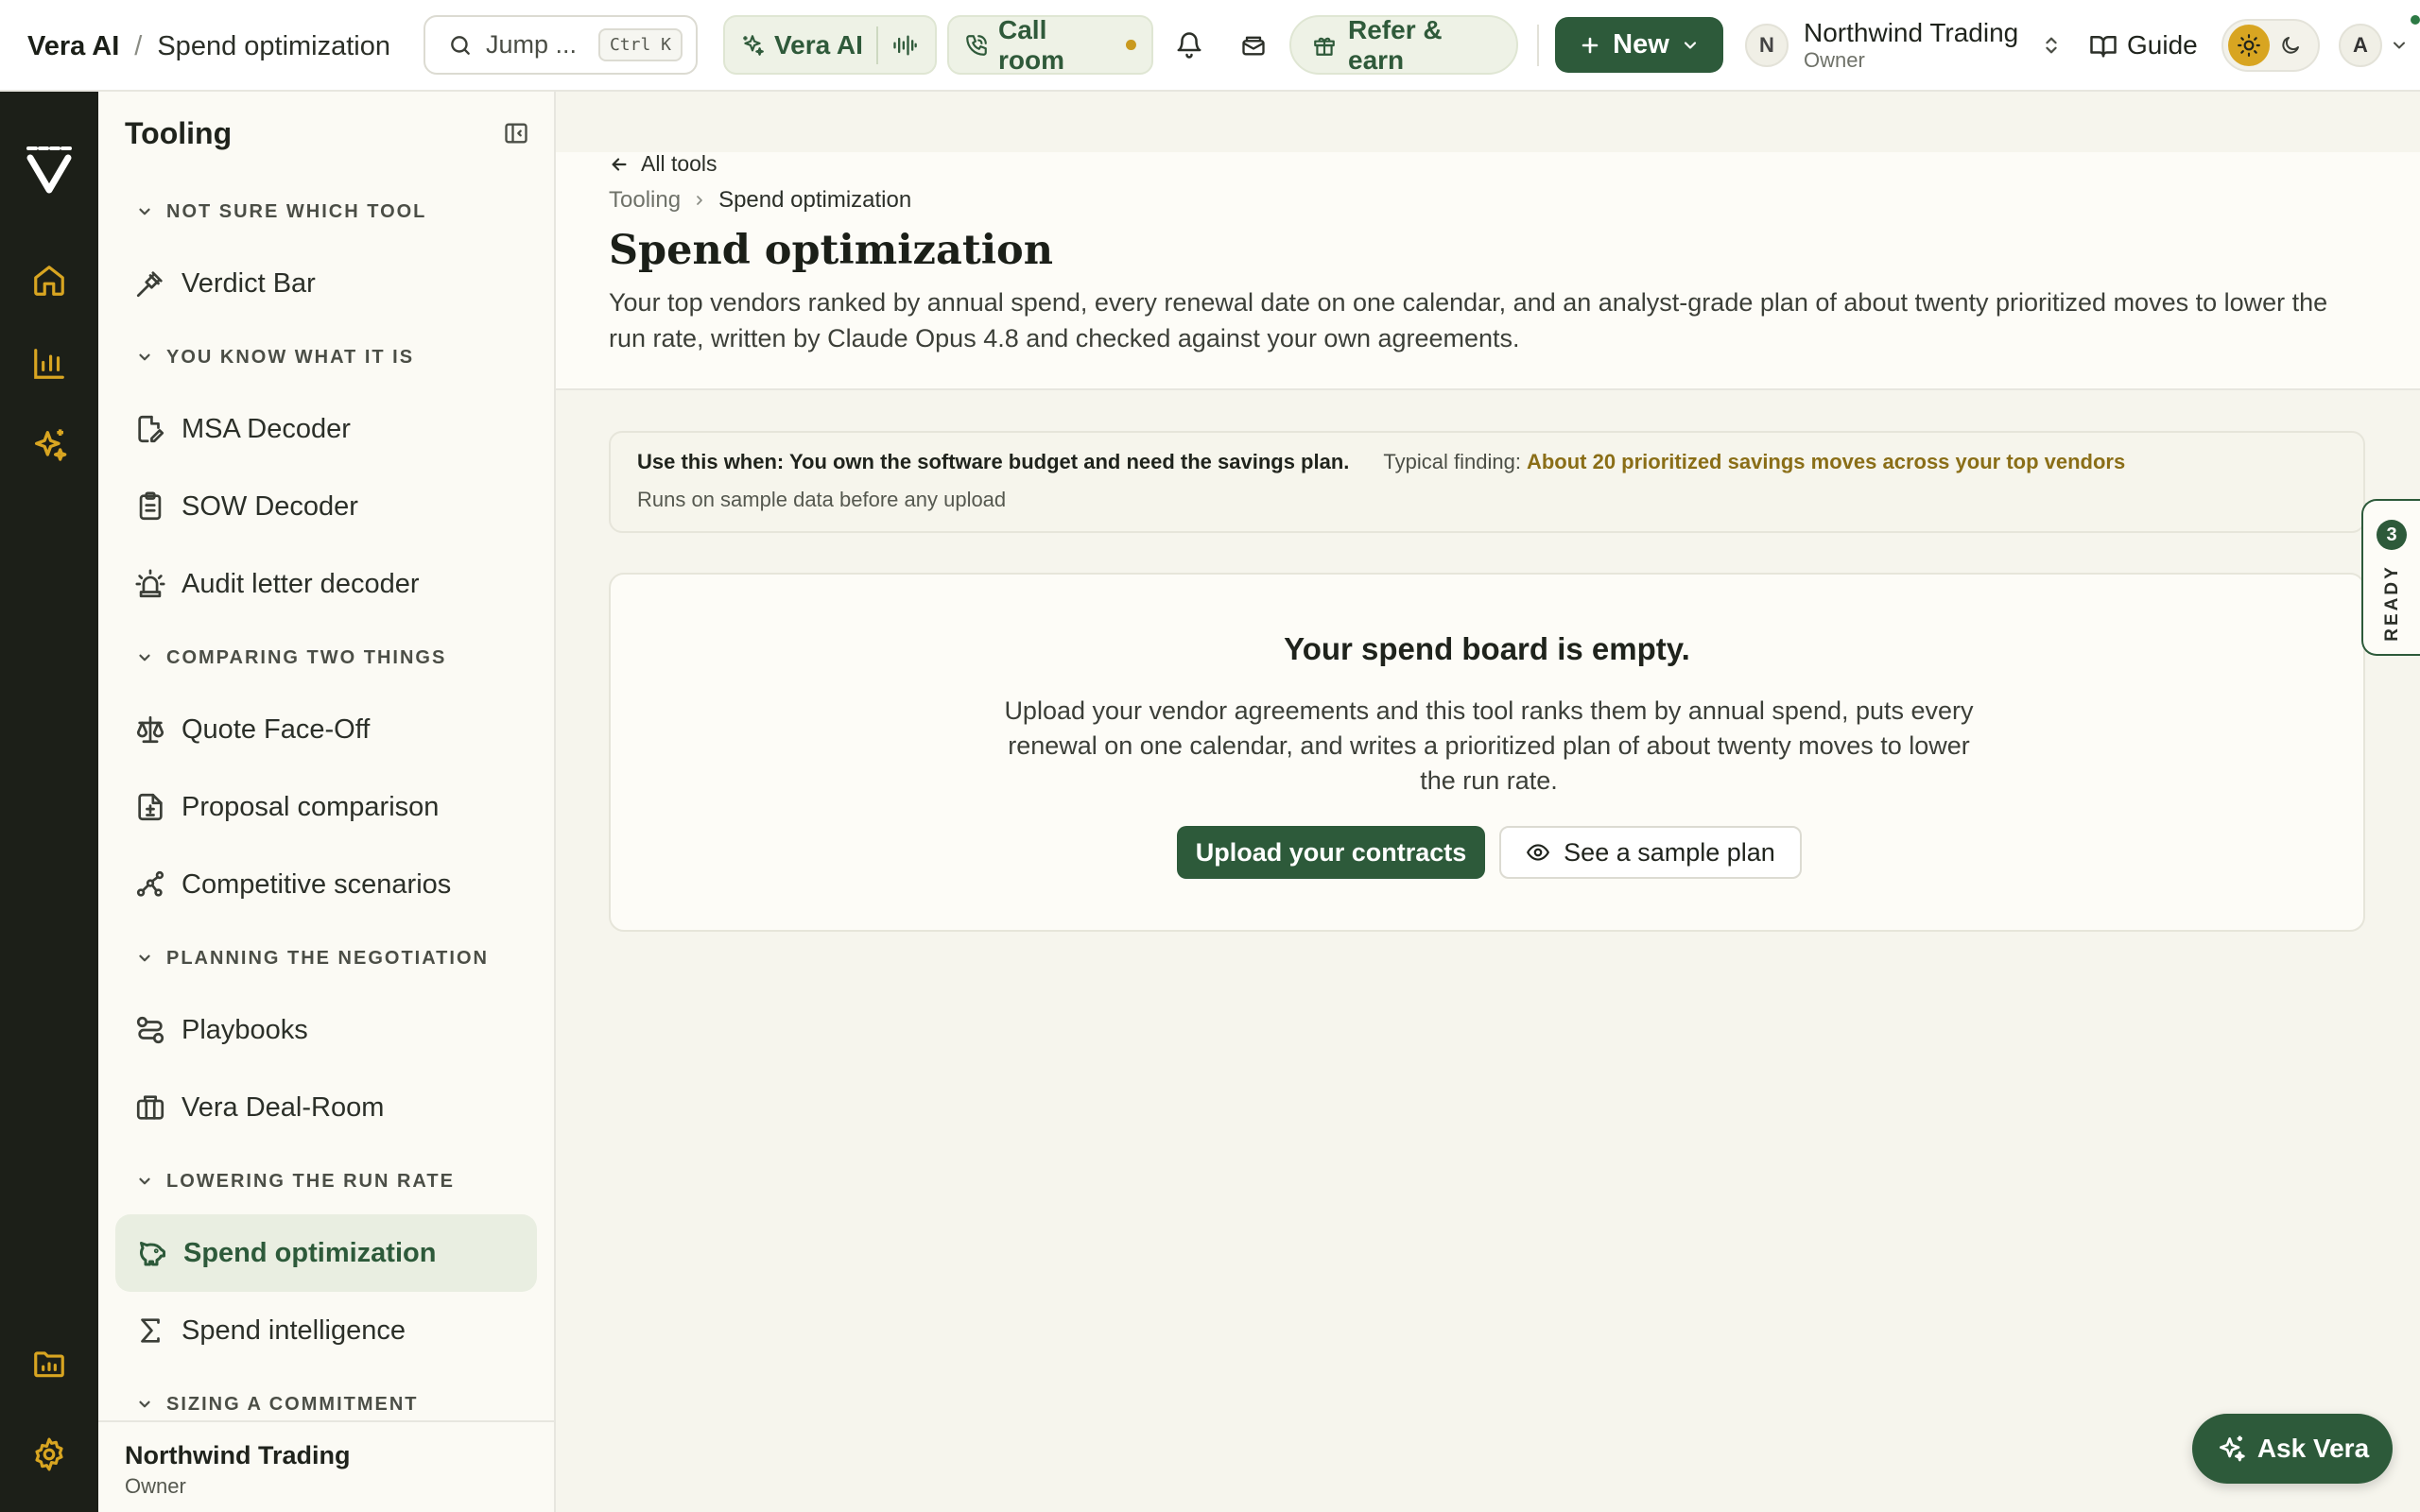  I want to click on sidebar-footer-org: Northwind Trading Owner, so click(326, 1466).